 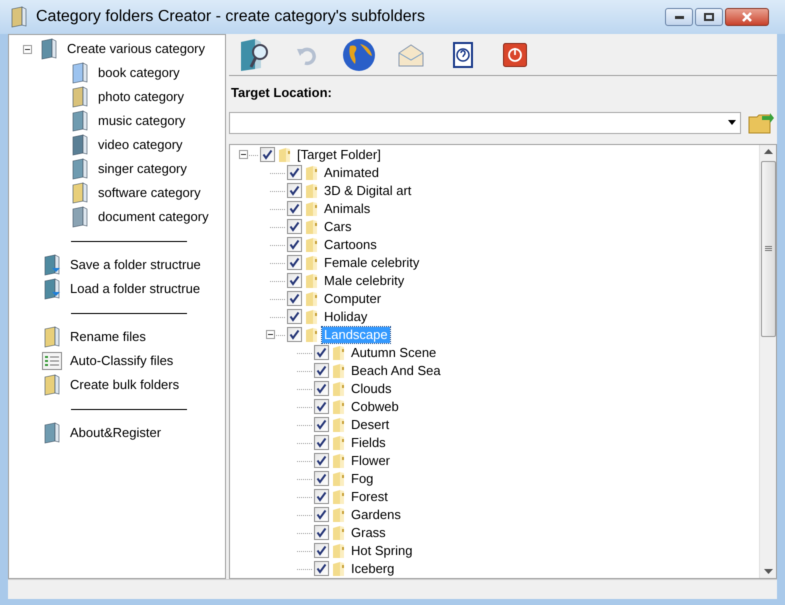 What do you see at coordinates (372, 262) in the screenshot?
I see `tree-item: Female celebrity` at bounding box center [372, 262].